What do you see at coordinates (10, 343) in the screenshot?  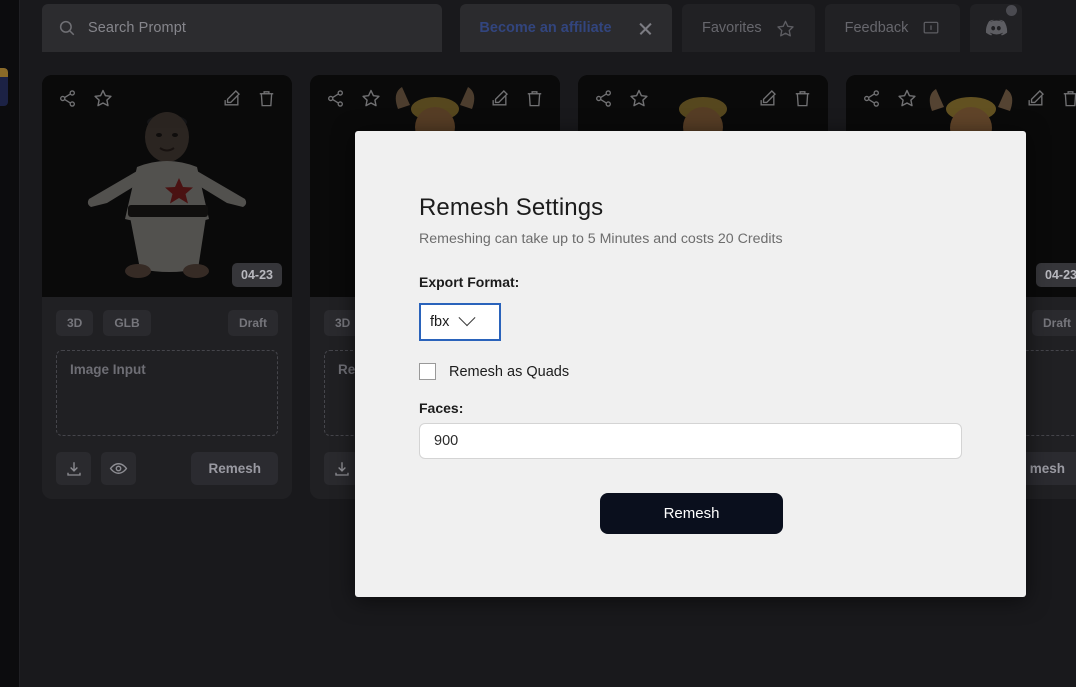 I see `left-rail` at bounding box center [10, 343].